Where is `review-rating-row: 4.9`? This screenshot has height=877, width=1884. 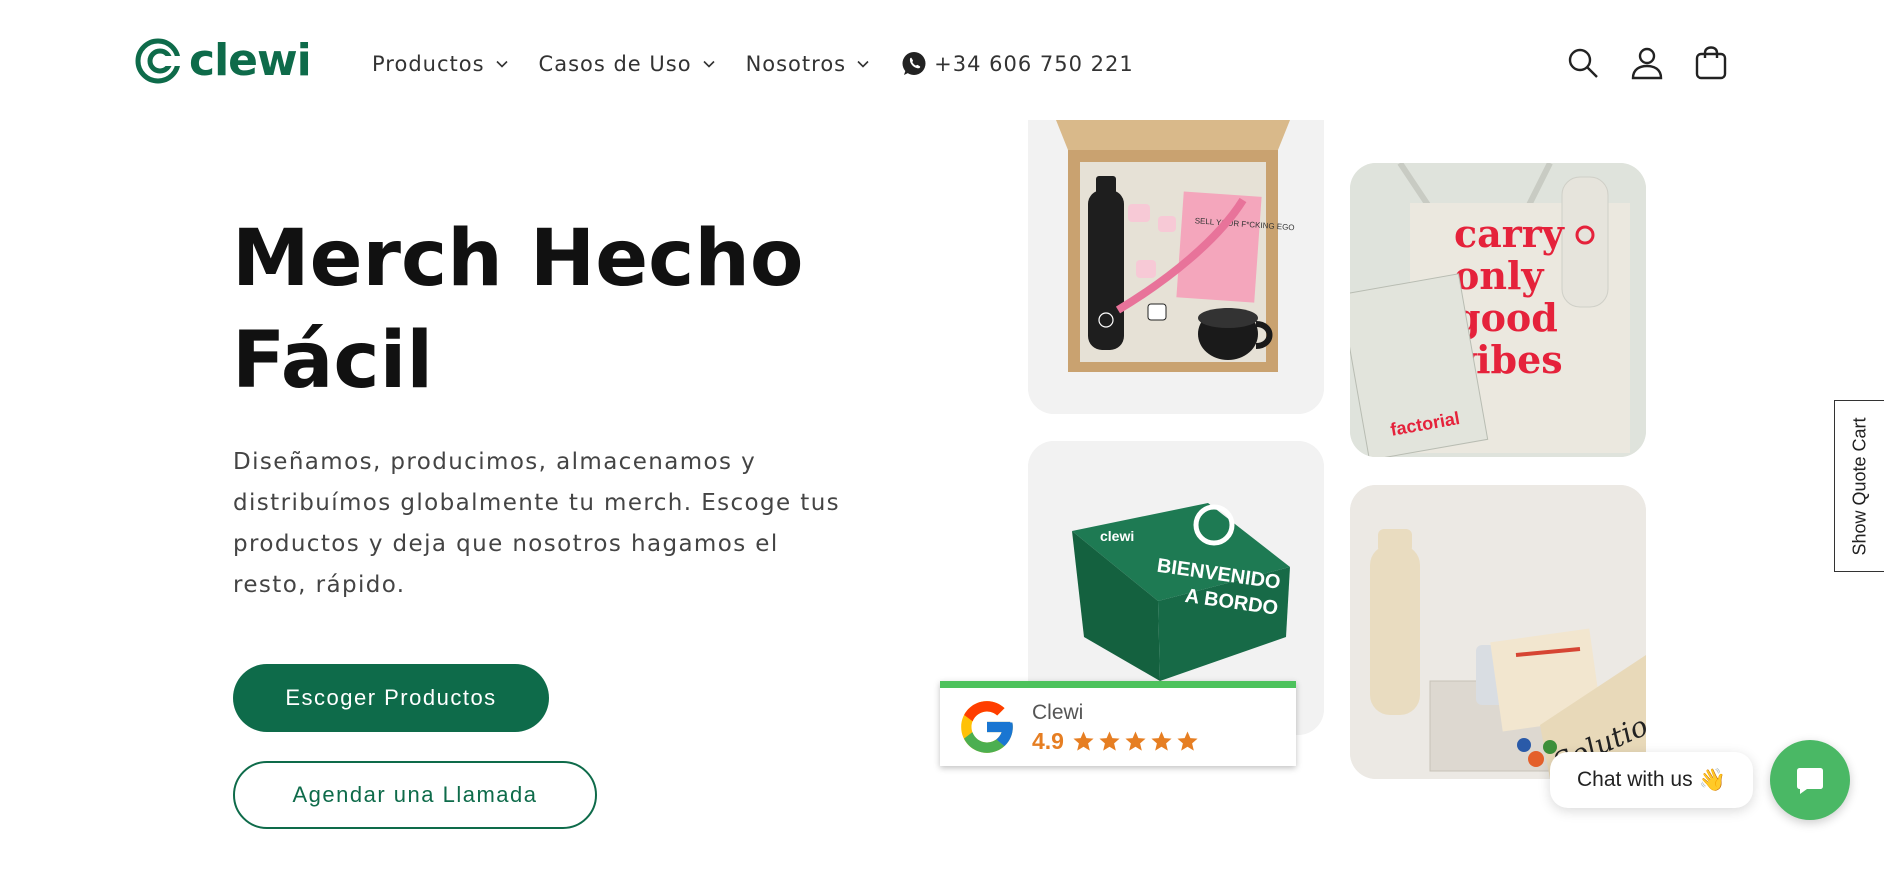 review-rating-row: 4.9 is located at coordinates (1117, 741).